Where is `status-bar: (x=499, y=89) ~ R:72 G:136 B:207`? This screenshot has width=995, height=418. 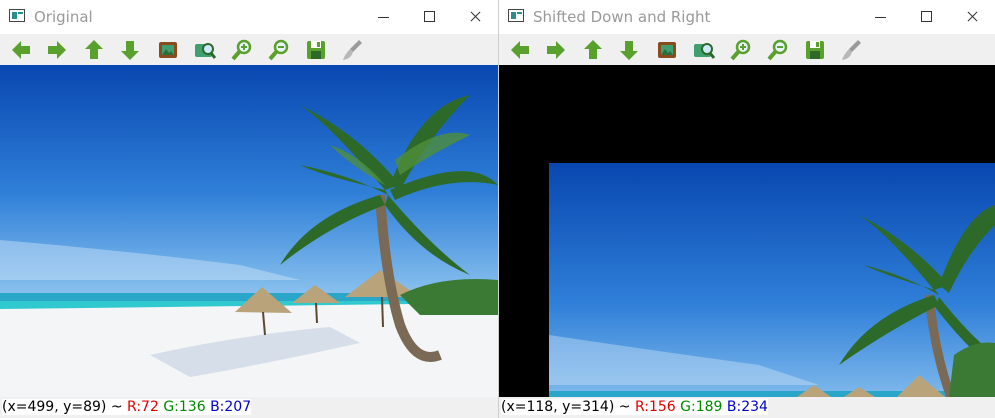 status-bar: (x=499, y=89) ~ R:72 G:136 B:207 is located at coordinates (249, 407).